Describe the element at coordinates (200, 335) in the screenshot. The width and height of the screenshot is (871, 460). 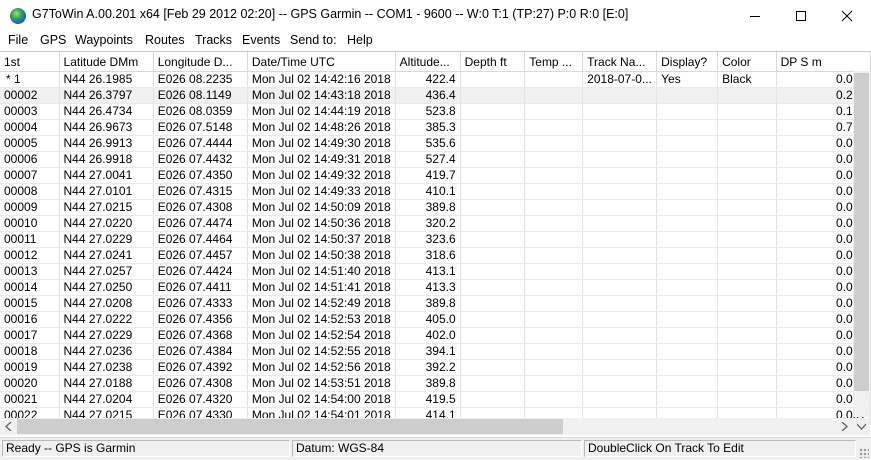
I see `cell-longitude: E026 07.4368` at that location.